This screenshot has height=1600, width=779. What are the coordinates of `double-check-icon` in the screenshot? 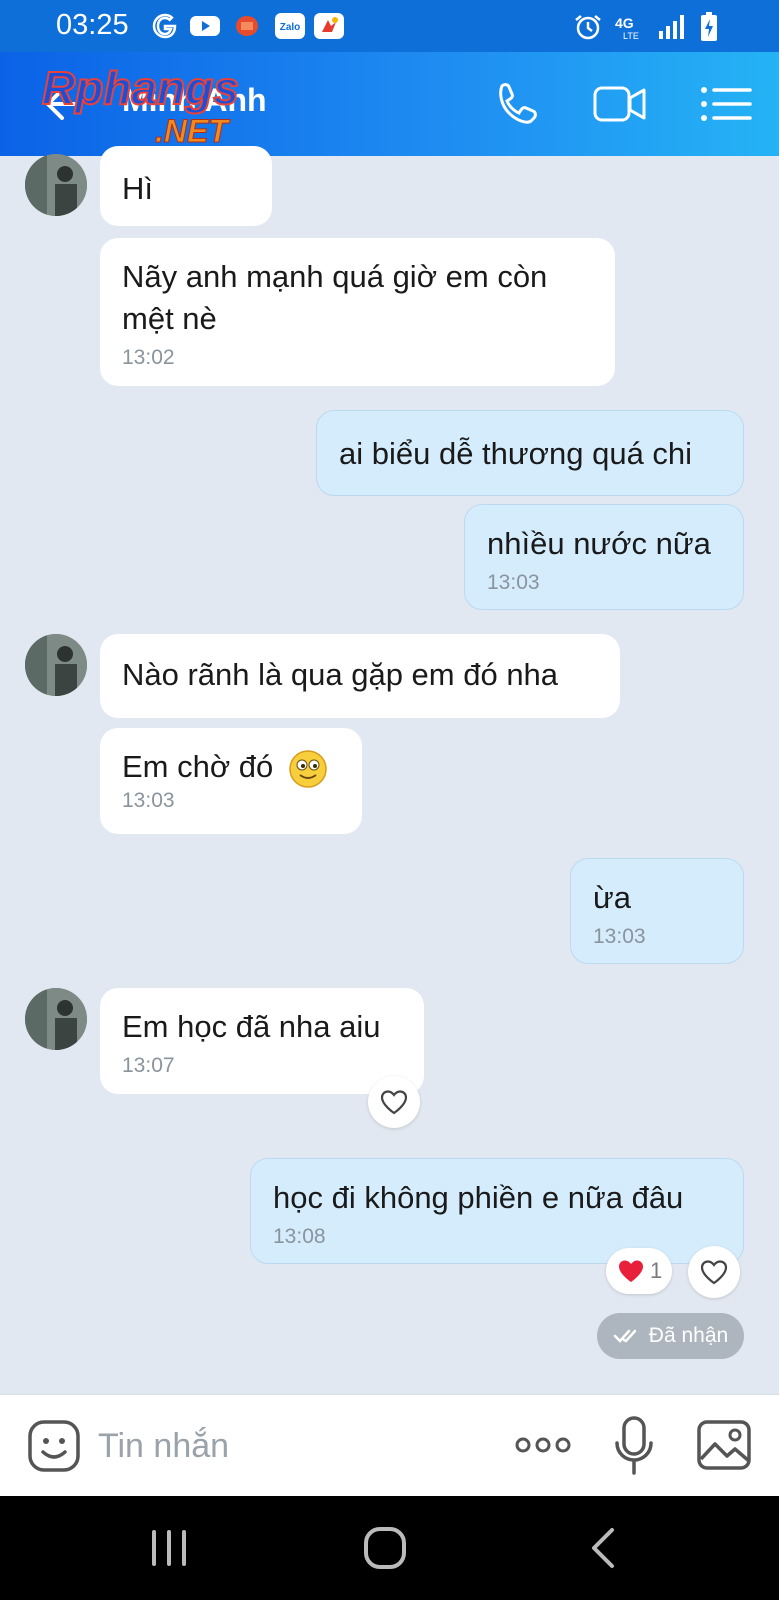 It's located at (625, 1336).